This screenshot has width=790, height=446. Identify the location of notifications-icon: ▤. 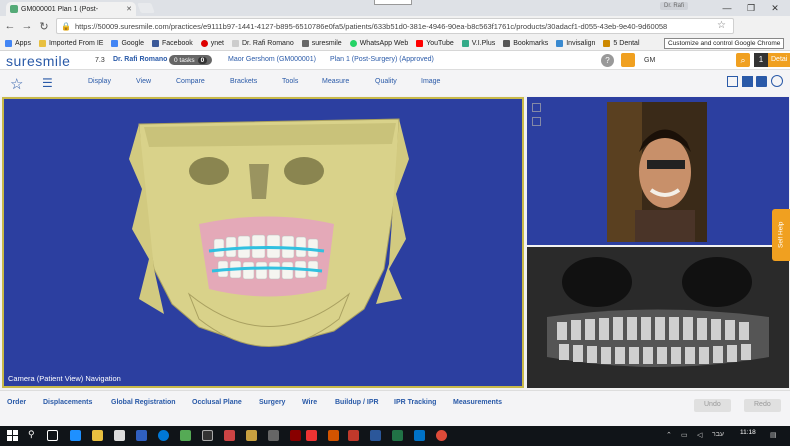
(773, 435).